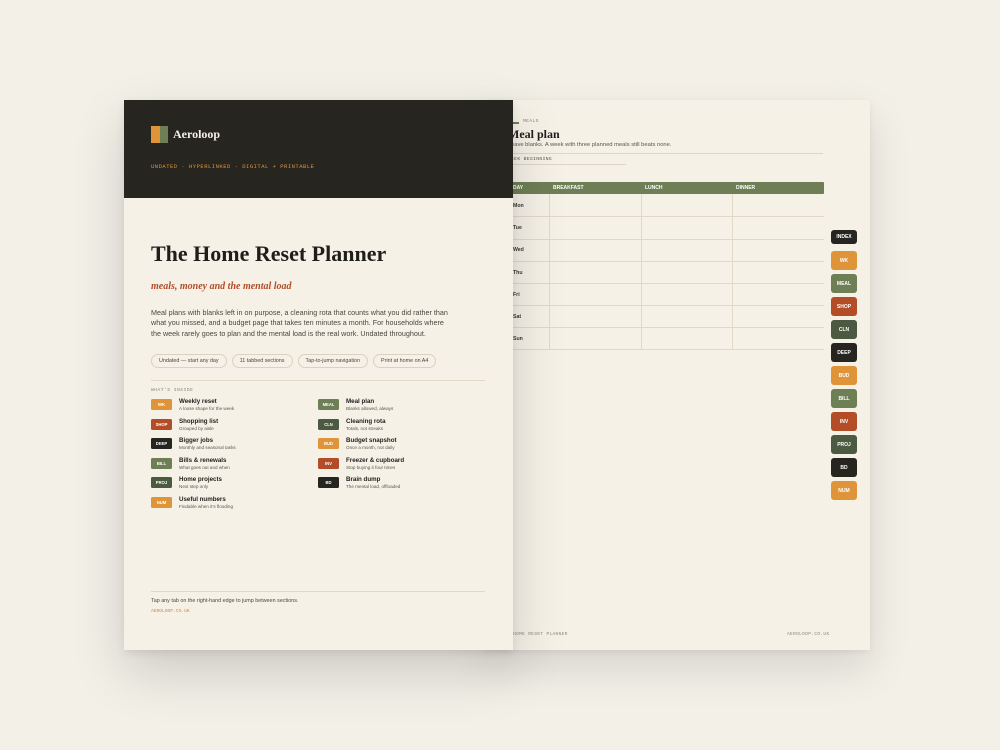 Image resolution: width=1000 pixels, height=750 pixels. Describe the element at coordinates (360, 401) in the screenshot. I see `contents-item-title: Meal plan` at that location.